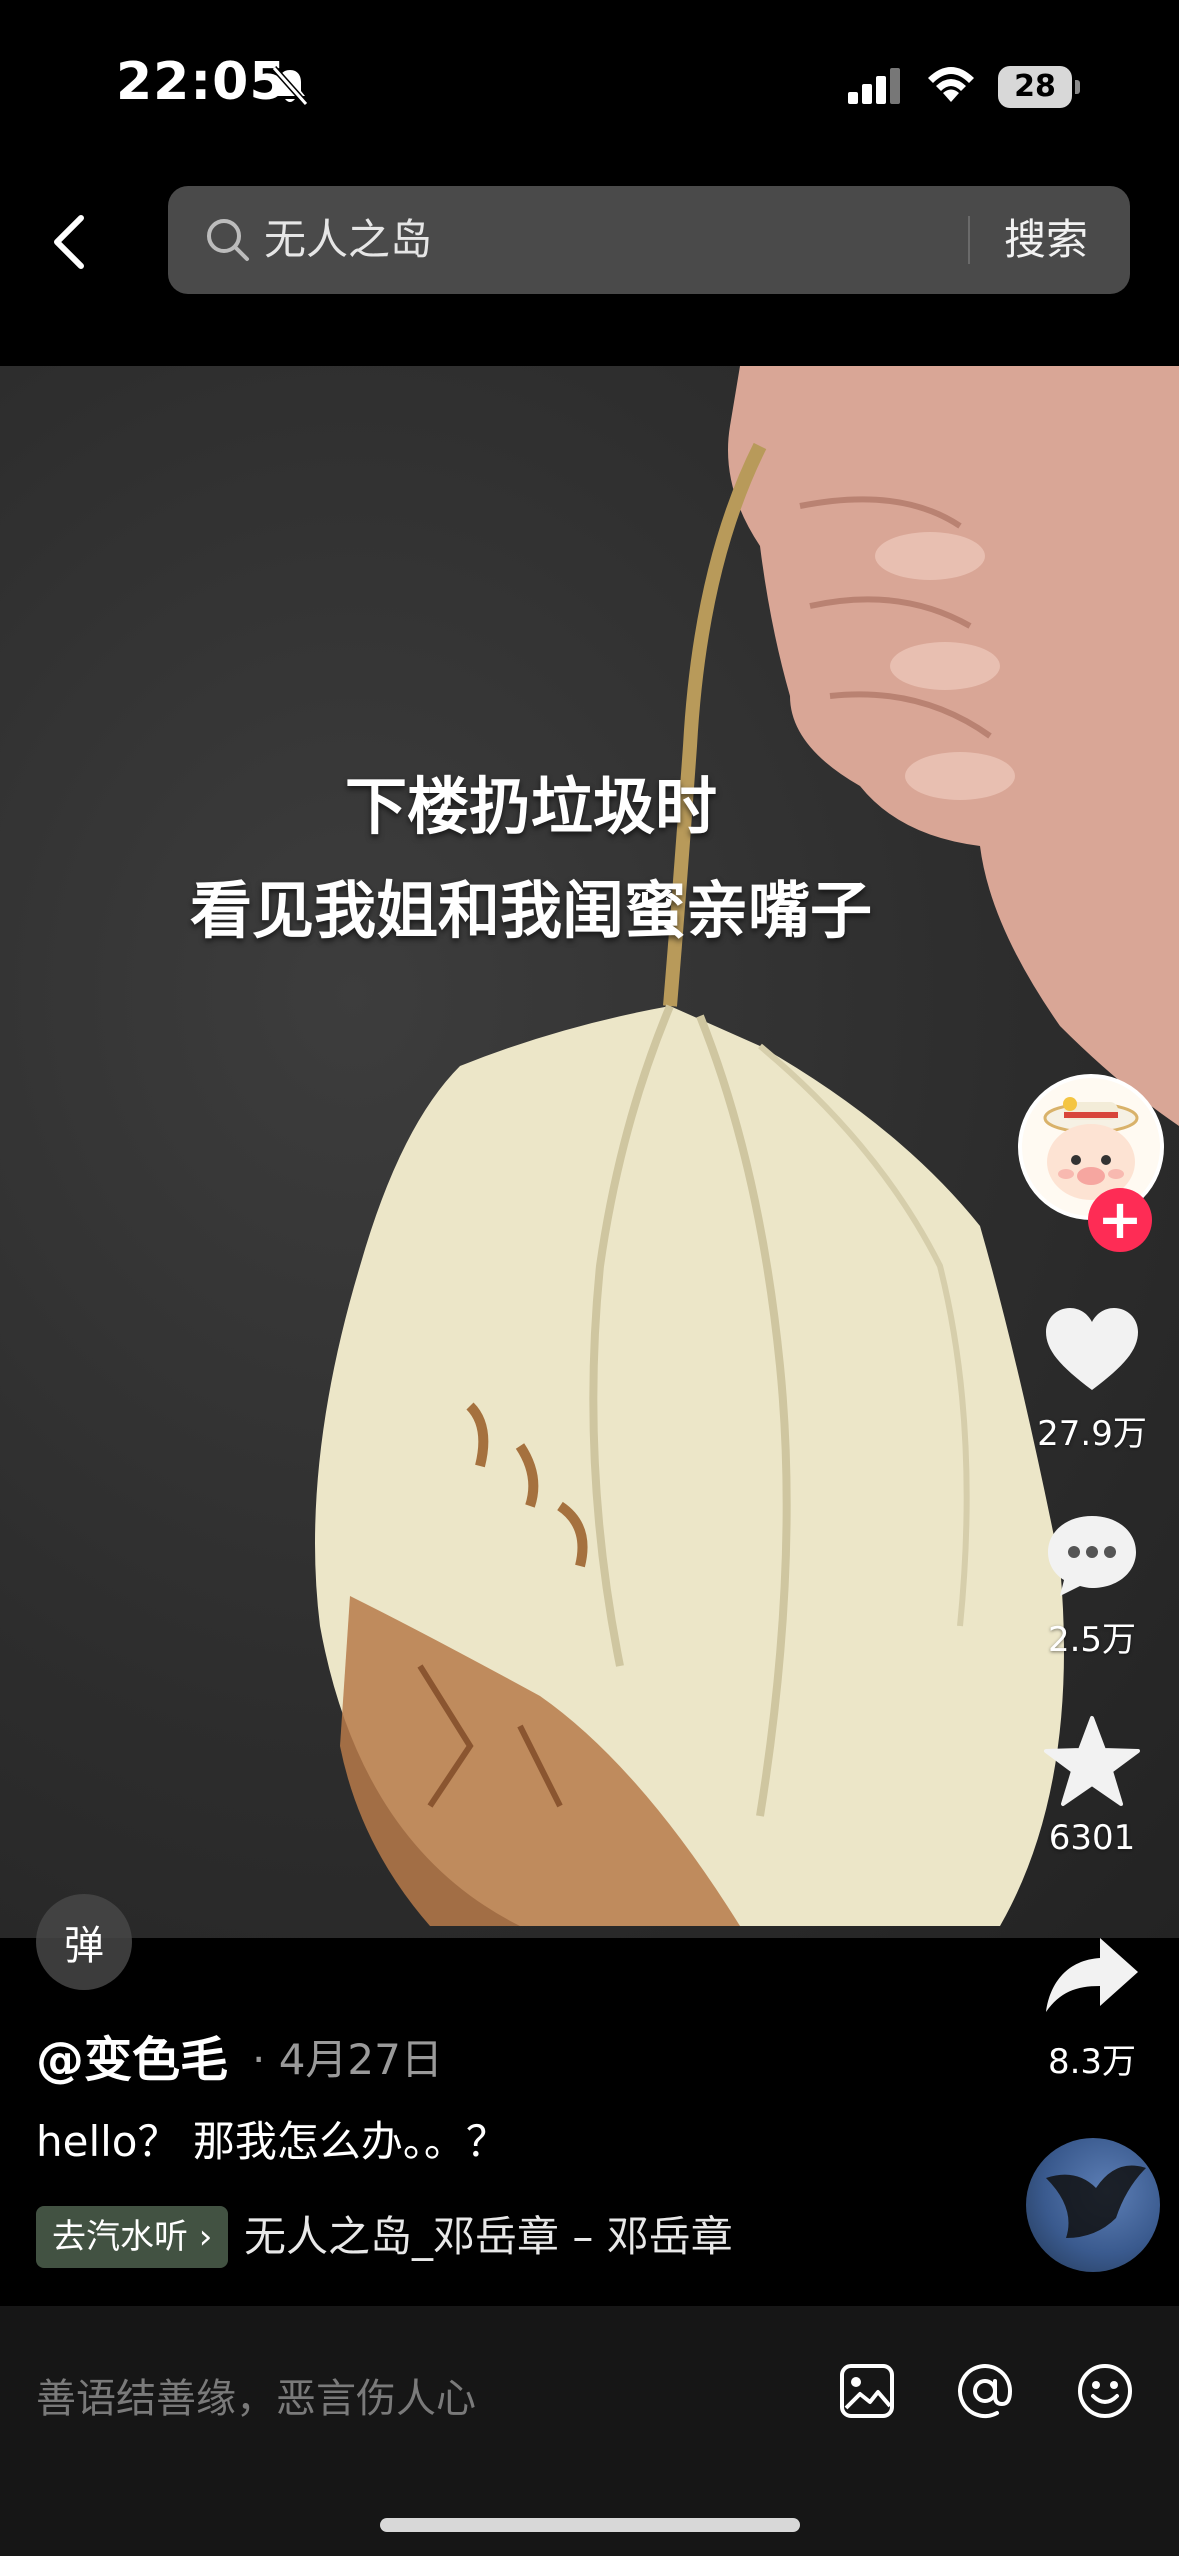 This screenshot has width=1179, height=2556. Describe the element at coordinates (874, 86) in the screenshot. I see `signal-icon` at that location.